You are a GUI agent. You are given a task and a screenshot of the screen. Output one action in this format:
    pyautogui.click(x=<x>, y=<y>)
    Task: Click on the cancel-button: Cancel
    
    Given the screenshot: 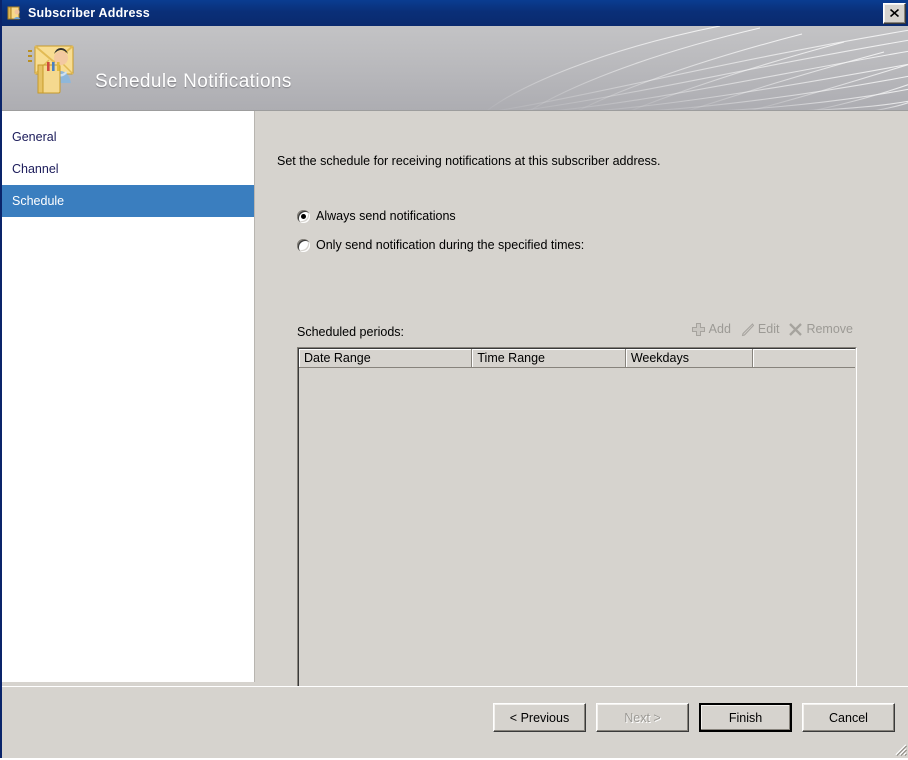 What is the action you would take?
    pyautogui.click(x=848, y=717)
    